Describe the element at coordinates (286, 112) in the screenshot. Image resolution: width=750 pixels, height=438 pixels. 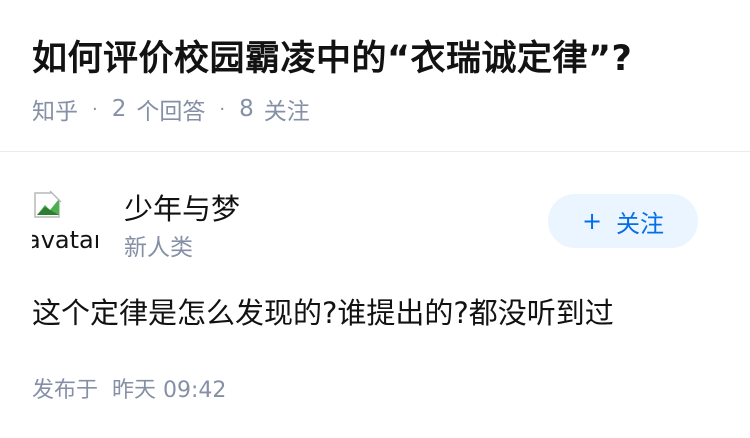
I see `follow-count-label: 关注` at that location.